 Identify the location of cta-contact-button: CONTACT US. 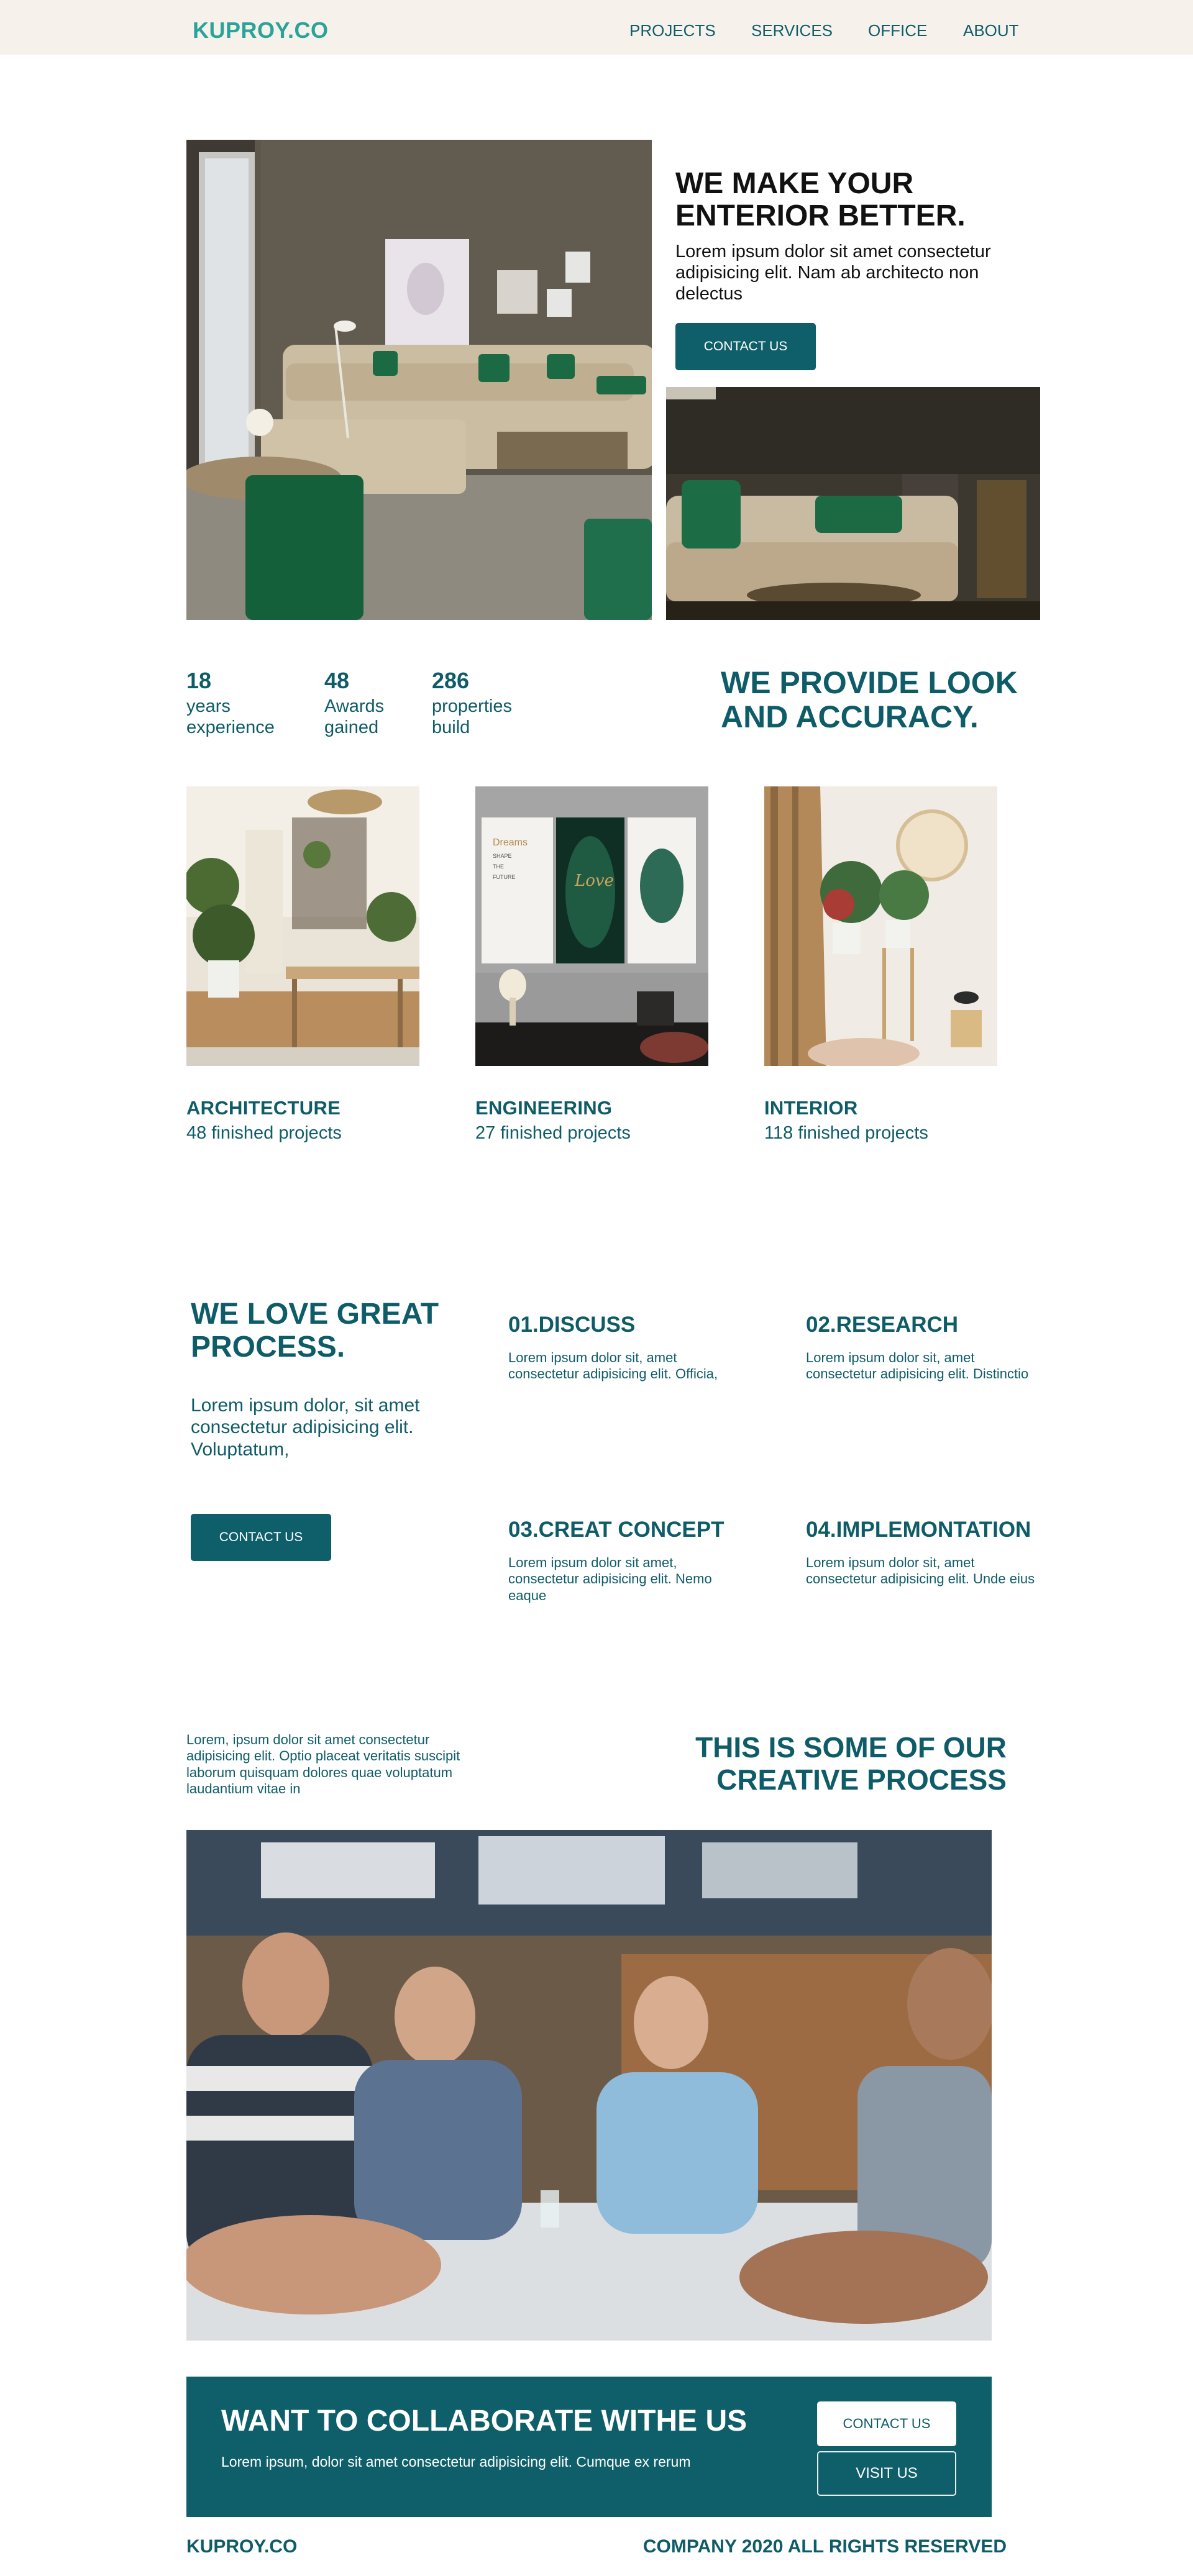
(886, 2423).